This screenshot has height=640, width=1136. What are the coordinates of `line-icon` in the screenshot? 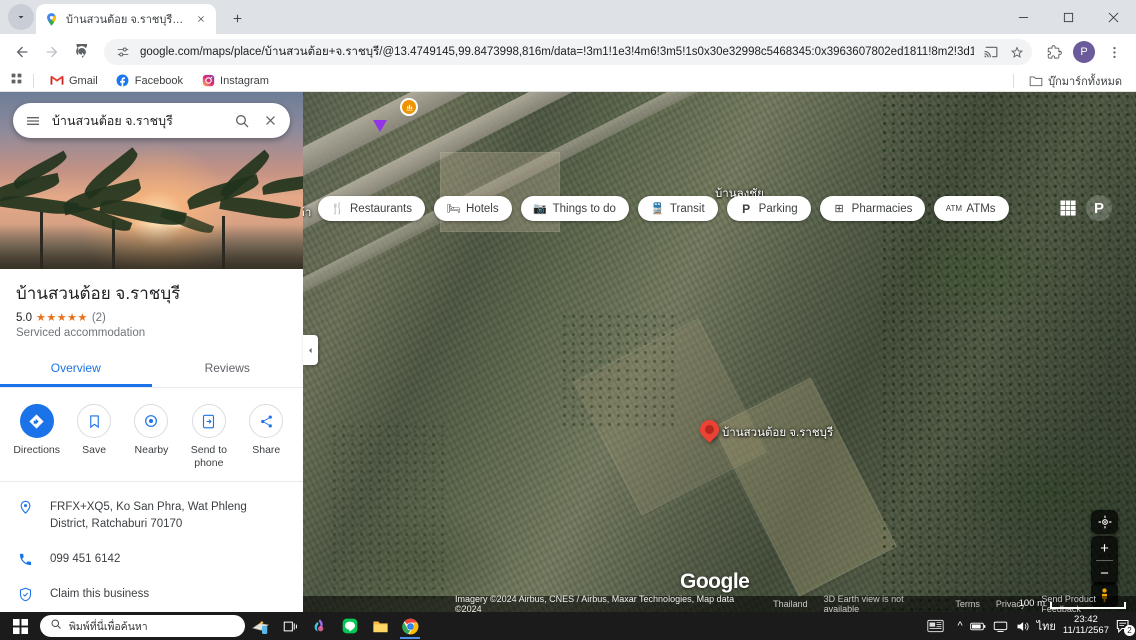 It's located at (350, 626).